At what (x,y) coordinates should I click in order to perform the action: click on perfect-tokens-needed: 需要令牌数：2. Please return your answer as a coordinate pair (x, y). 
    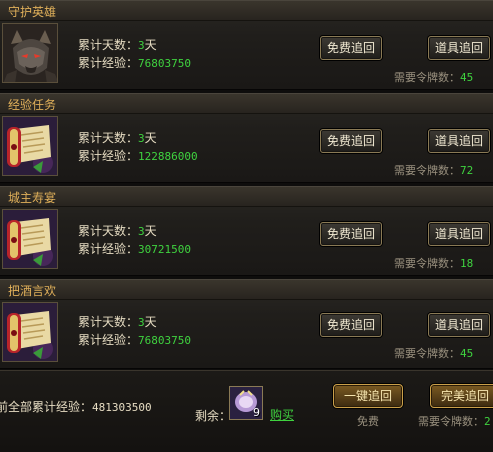
    Looking at the image, I should click on (454, 421).